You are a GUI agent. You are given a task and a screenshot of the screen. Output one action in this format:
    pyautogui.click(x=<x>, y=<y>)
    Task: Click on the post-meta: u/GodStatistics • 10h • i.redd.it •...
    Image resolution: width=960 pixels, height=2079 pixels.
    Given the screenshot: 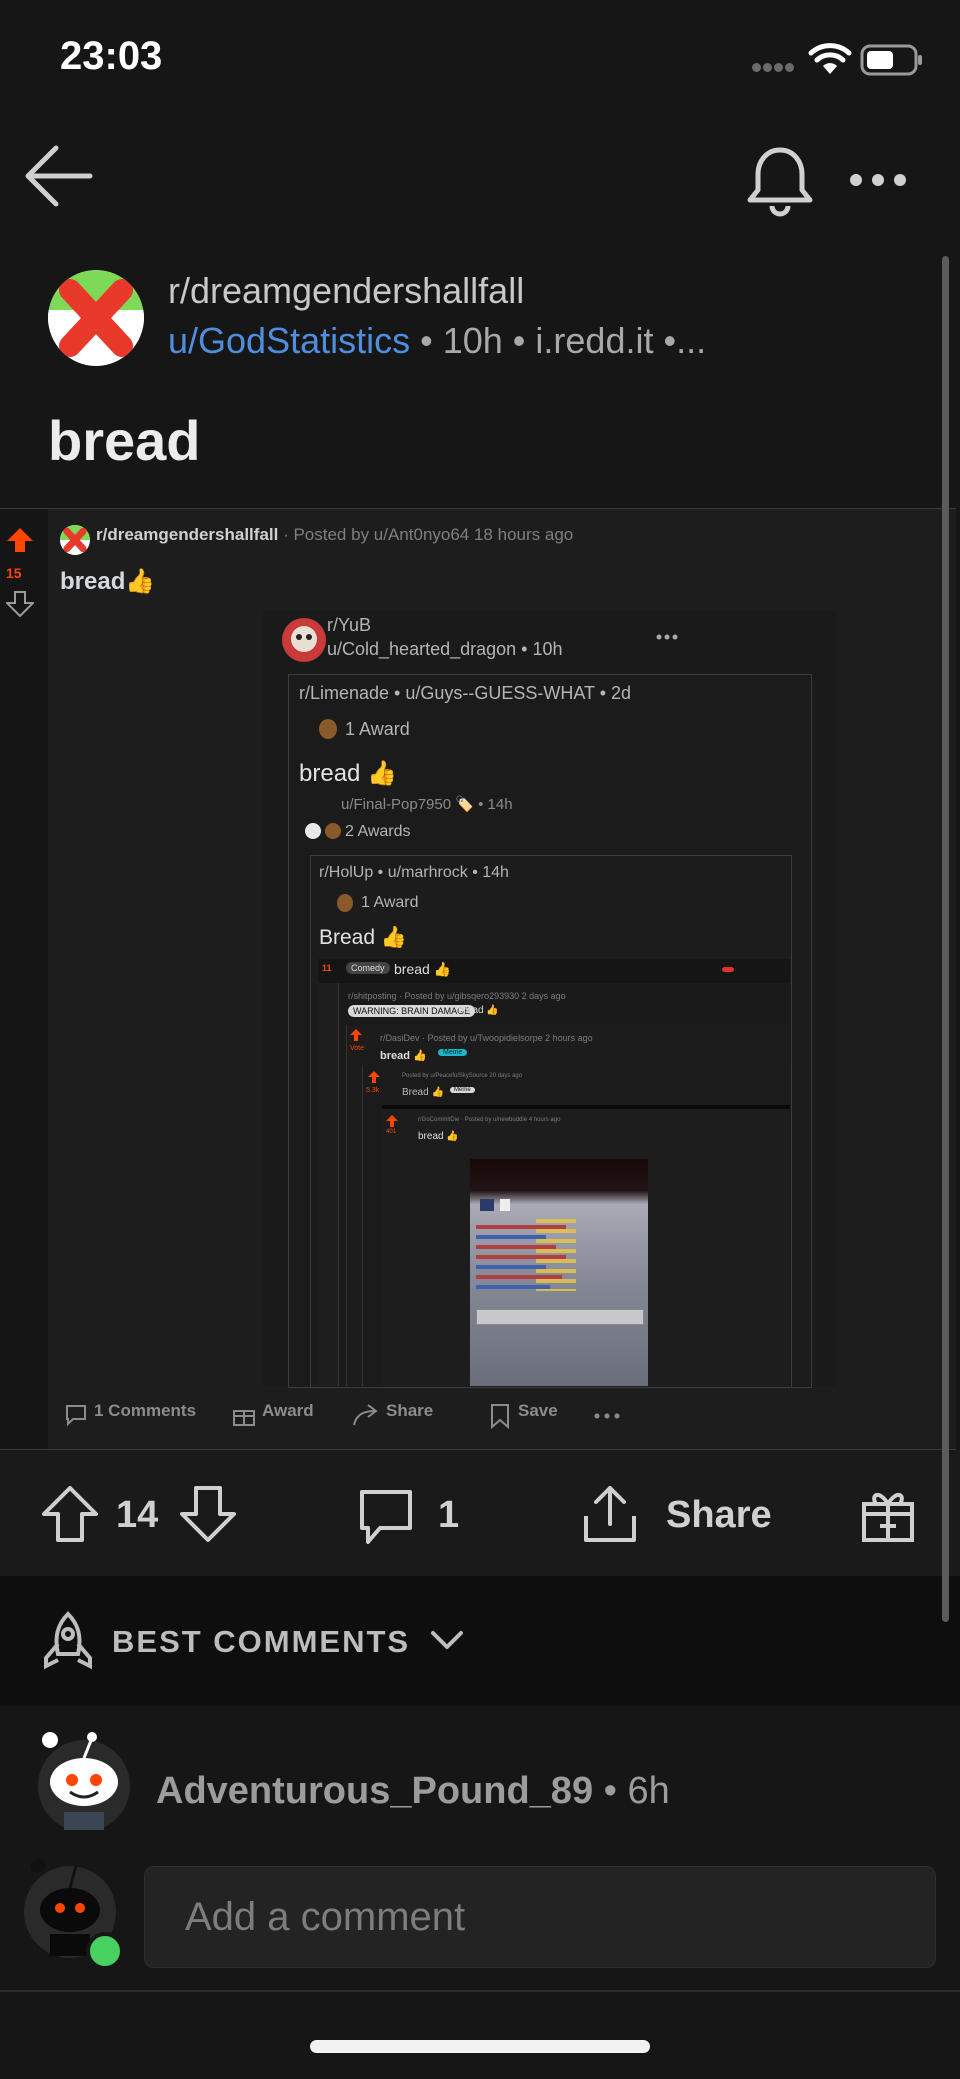 What is the action you would take?
    pyautogui.click(x=437, y=340)
    